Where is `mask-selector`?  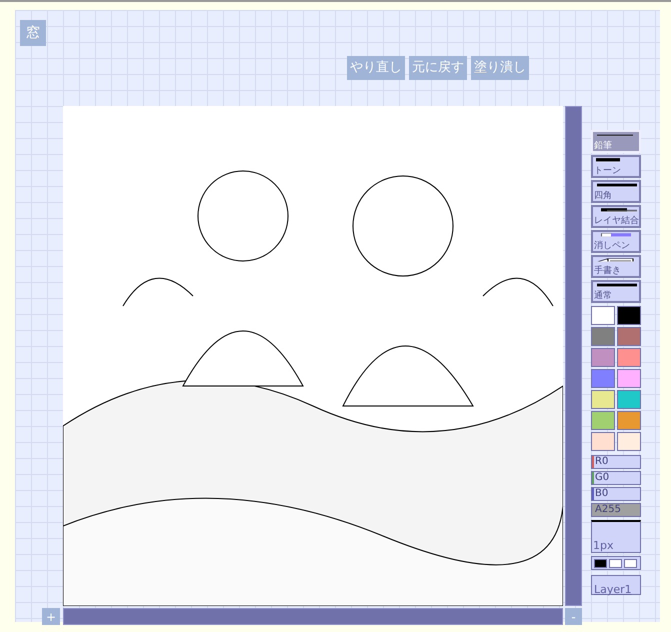 mask-selector is located at coordinates (616, 563).